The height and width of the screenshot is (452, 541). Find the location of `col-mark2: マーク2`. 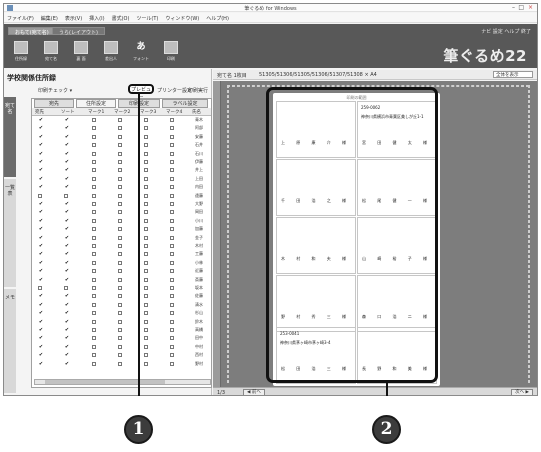

col-mark2: マーク2 is located at coordinates (122, 112).